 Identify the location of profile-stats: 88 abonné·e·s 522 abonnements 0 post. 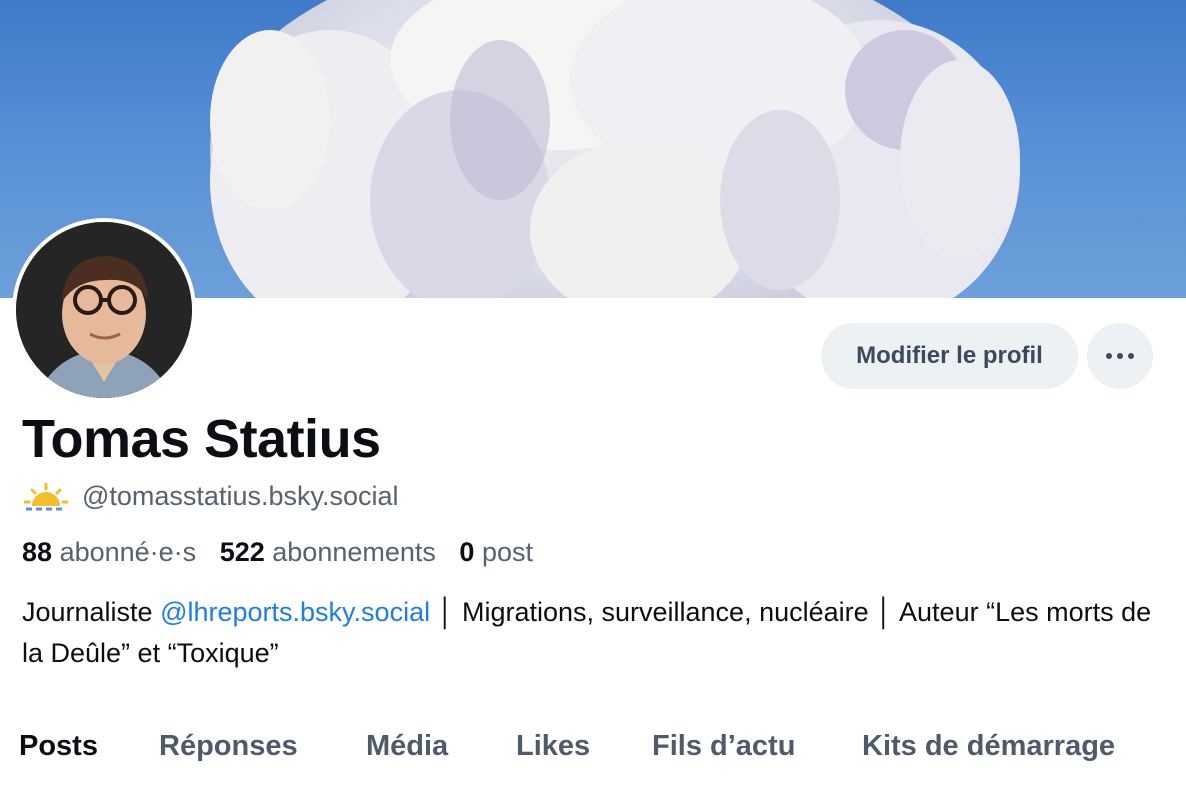
(277, 552).